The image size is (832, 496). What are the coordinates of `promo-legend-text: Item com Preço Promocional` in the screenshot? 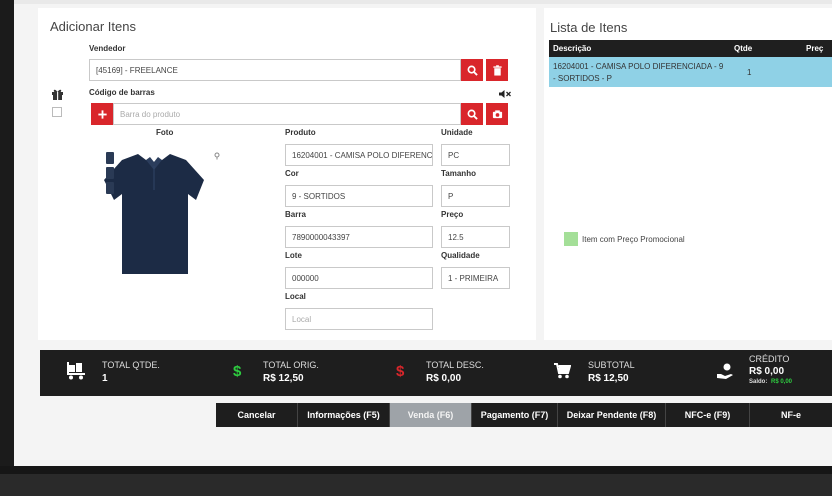 It's located at (633, 239).